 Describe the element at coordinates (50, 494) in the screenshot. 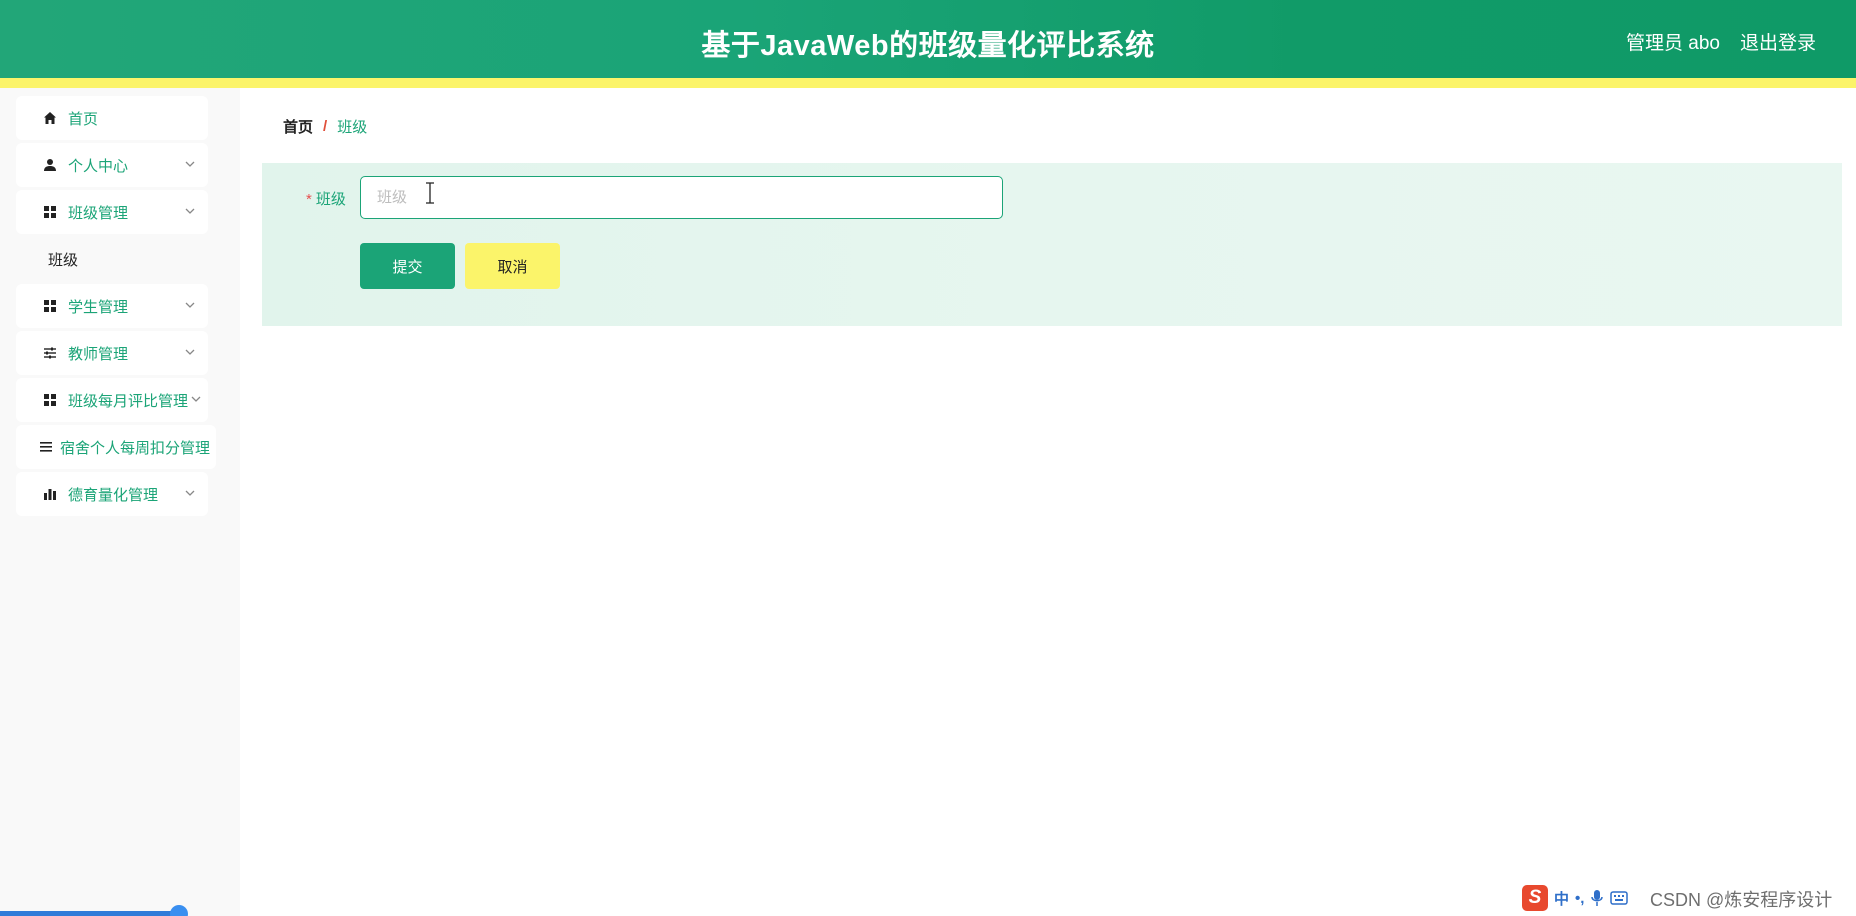

I see `bar-chart-icon` at that location.